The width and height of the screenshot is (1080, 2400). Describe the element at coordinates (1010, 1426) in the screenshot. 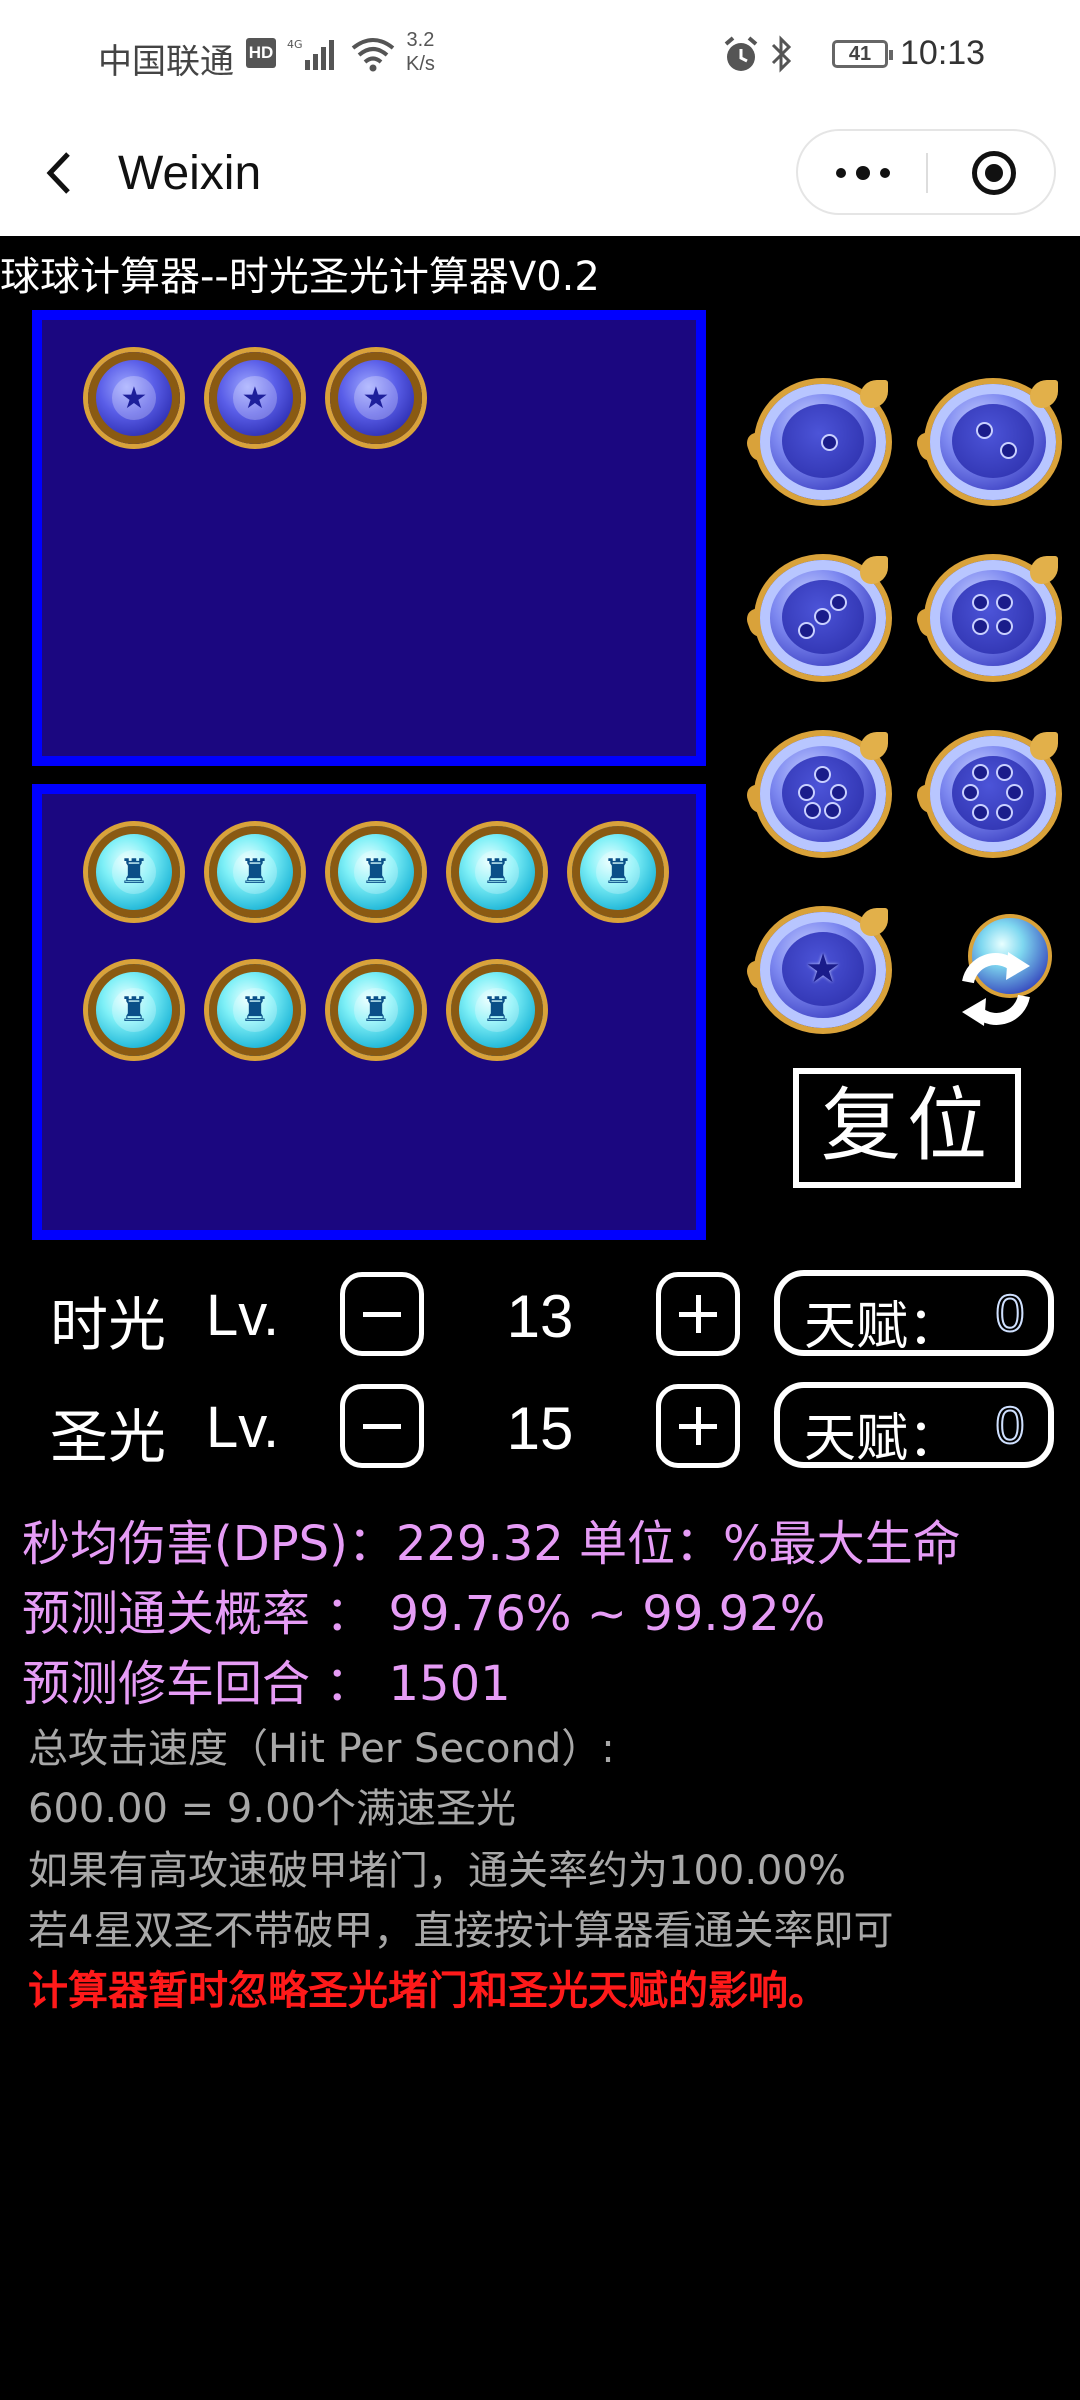

I see `holy-talent-value: 0` at that location.